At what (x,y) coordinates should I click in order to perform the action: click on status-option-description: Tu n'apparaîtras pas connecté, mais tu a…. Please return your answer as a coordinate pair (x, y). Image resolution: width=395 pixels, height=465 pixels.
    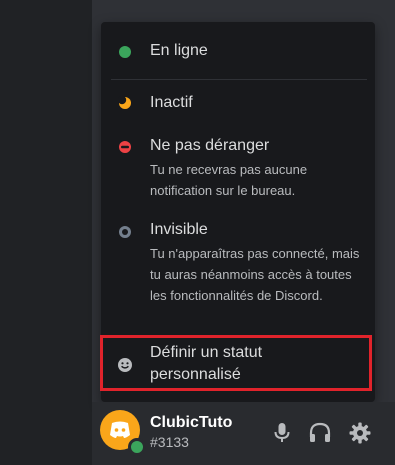
    Looking at the image, I should click on (255, 274).